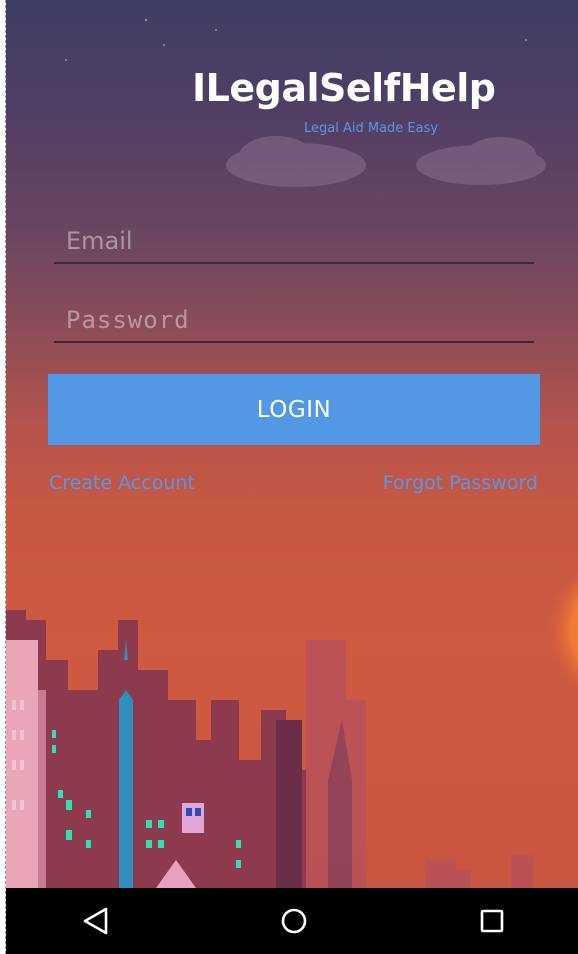  What do you see at coordinates (344, 88) in the screenshot?
I see `app-title: ILegalSelfHelp` at bounding box center [344, 88].